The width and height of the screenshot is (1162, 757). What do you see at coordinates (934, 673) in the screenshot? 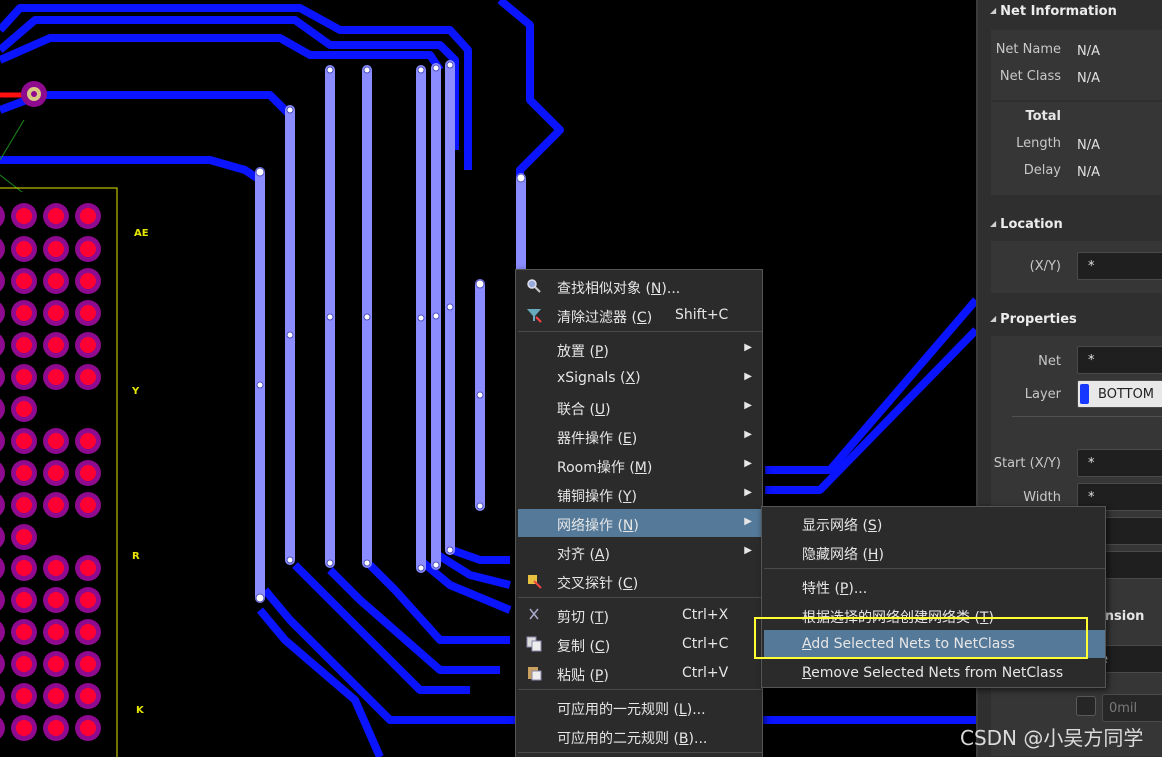
I see `submenu-item-remove-from-netclass: Remove Selected Nets from NetClass` at bounding box center [934, 673].